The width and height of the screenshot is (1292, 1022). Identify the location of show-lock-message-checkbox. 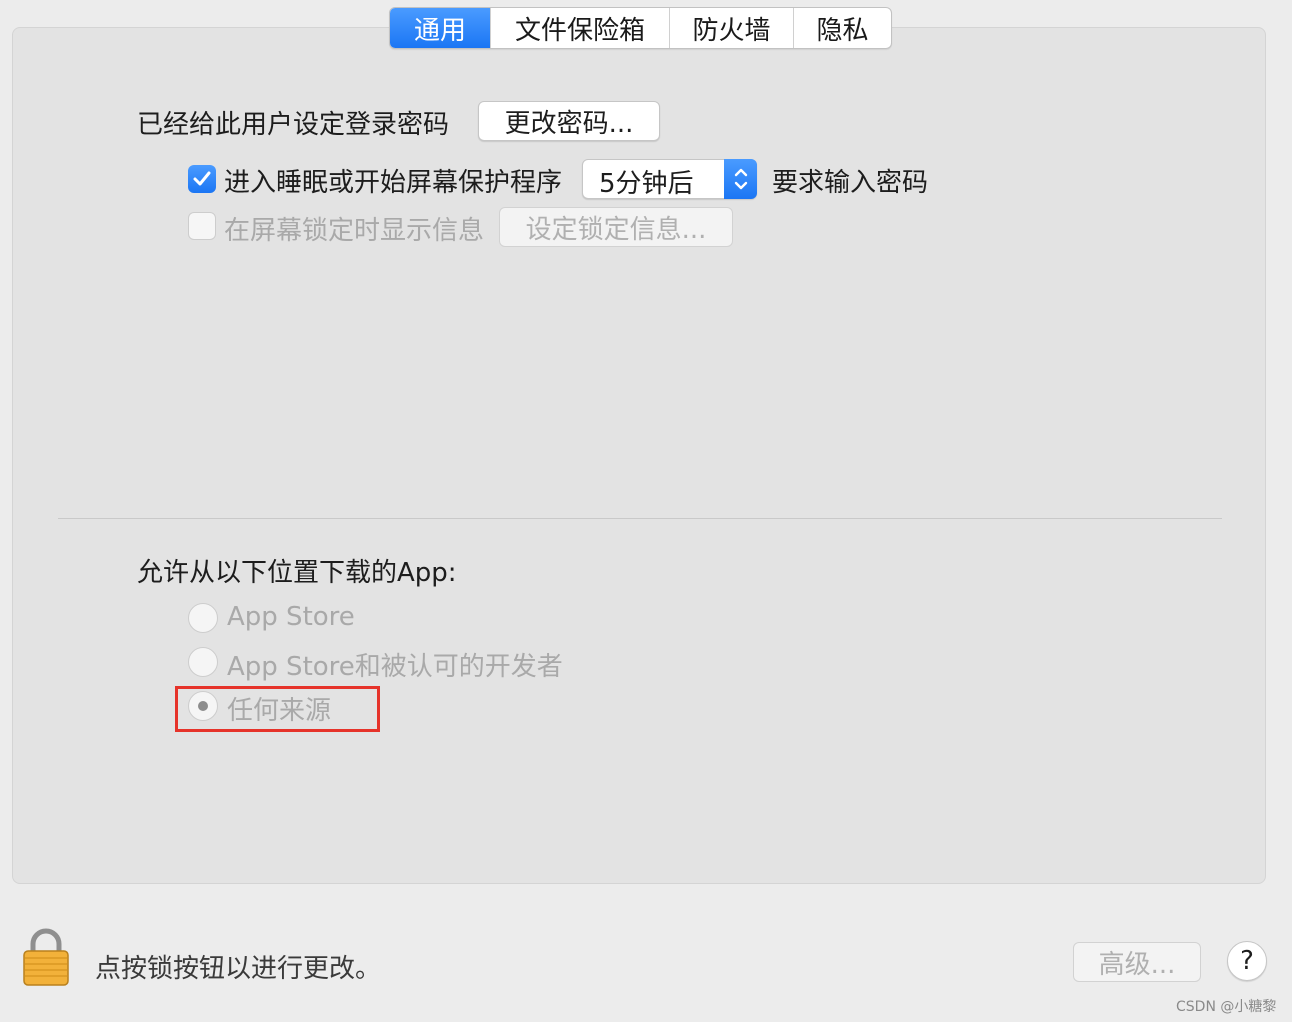
(202, 226).